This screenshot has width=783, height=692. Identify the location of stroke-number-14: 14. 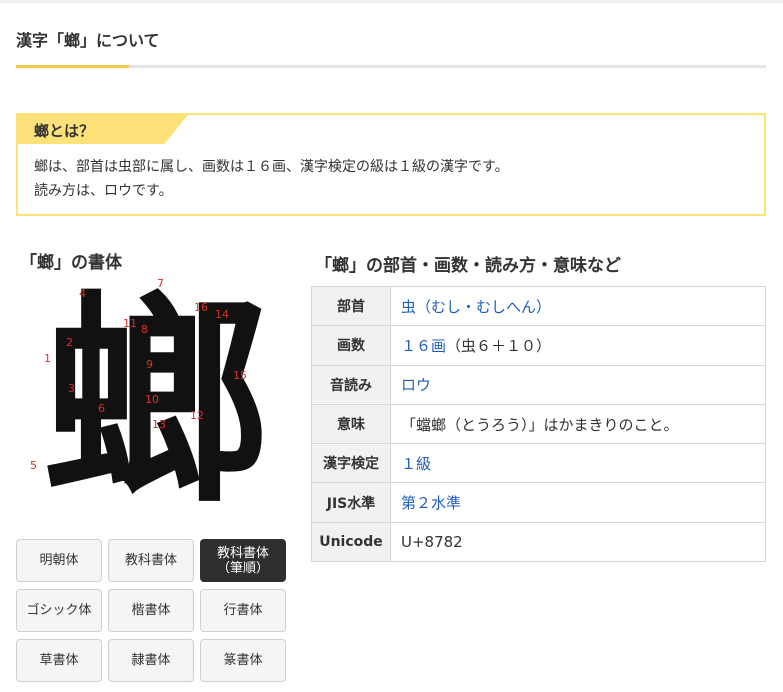
(222, 314).